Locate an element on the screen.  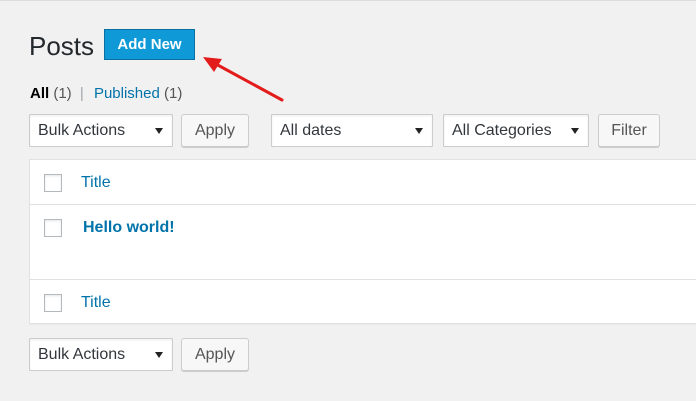
categories-filter-select: All Categories is located at coordinates (516, 130).